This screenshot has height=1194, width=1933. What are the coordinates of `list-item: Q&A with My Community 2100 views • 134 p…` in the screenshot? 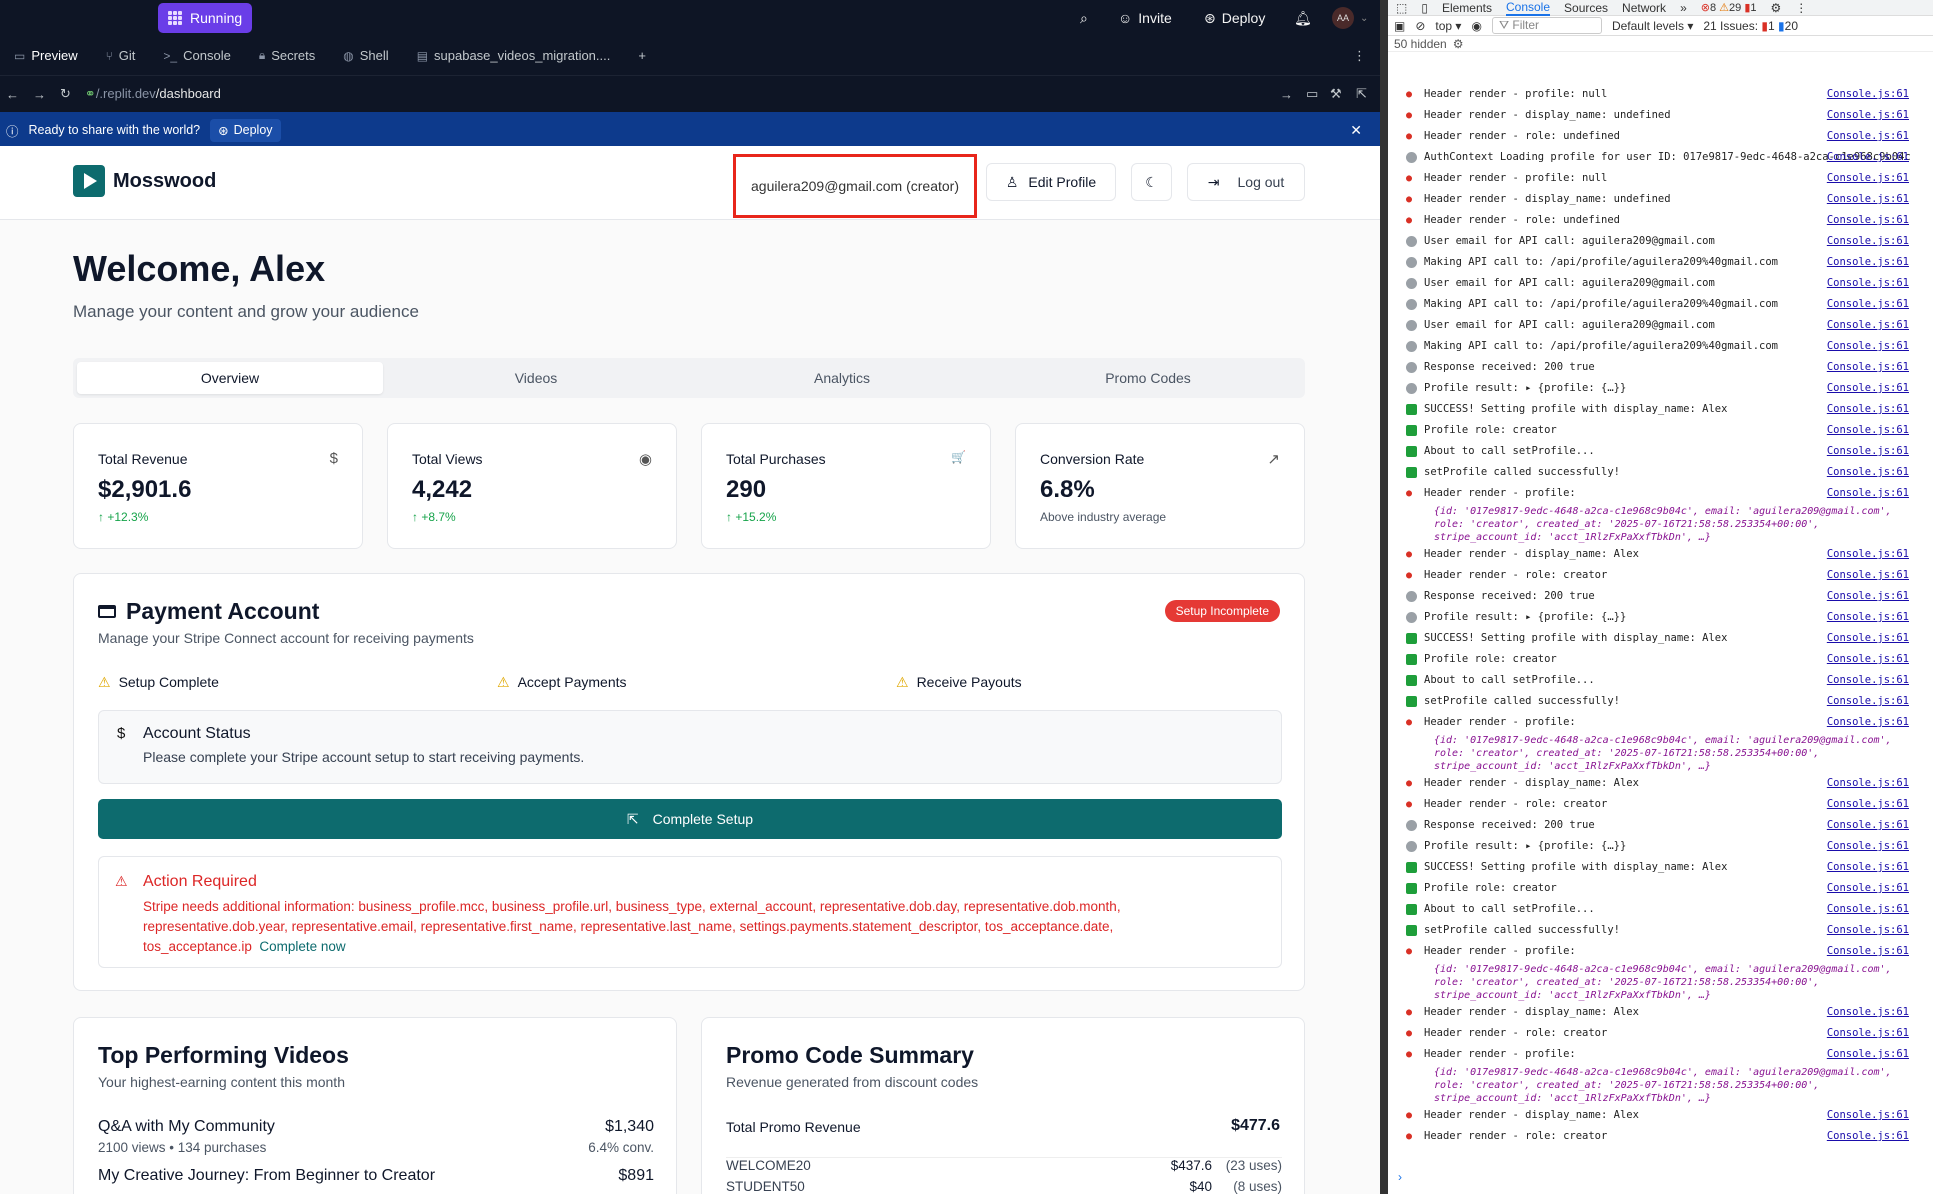 It's located at (376, 1136).